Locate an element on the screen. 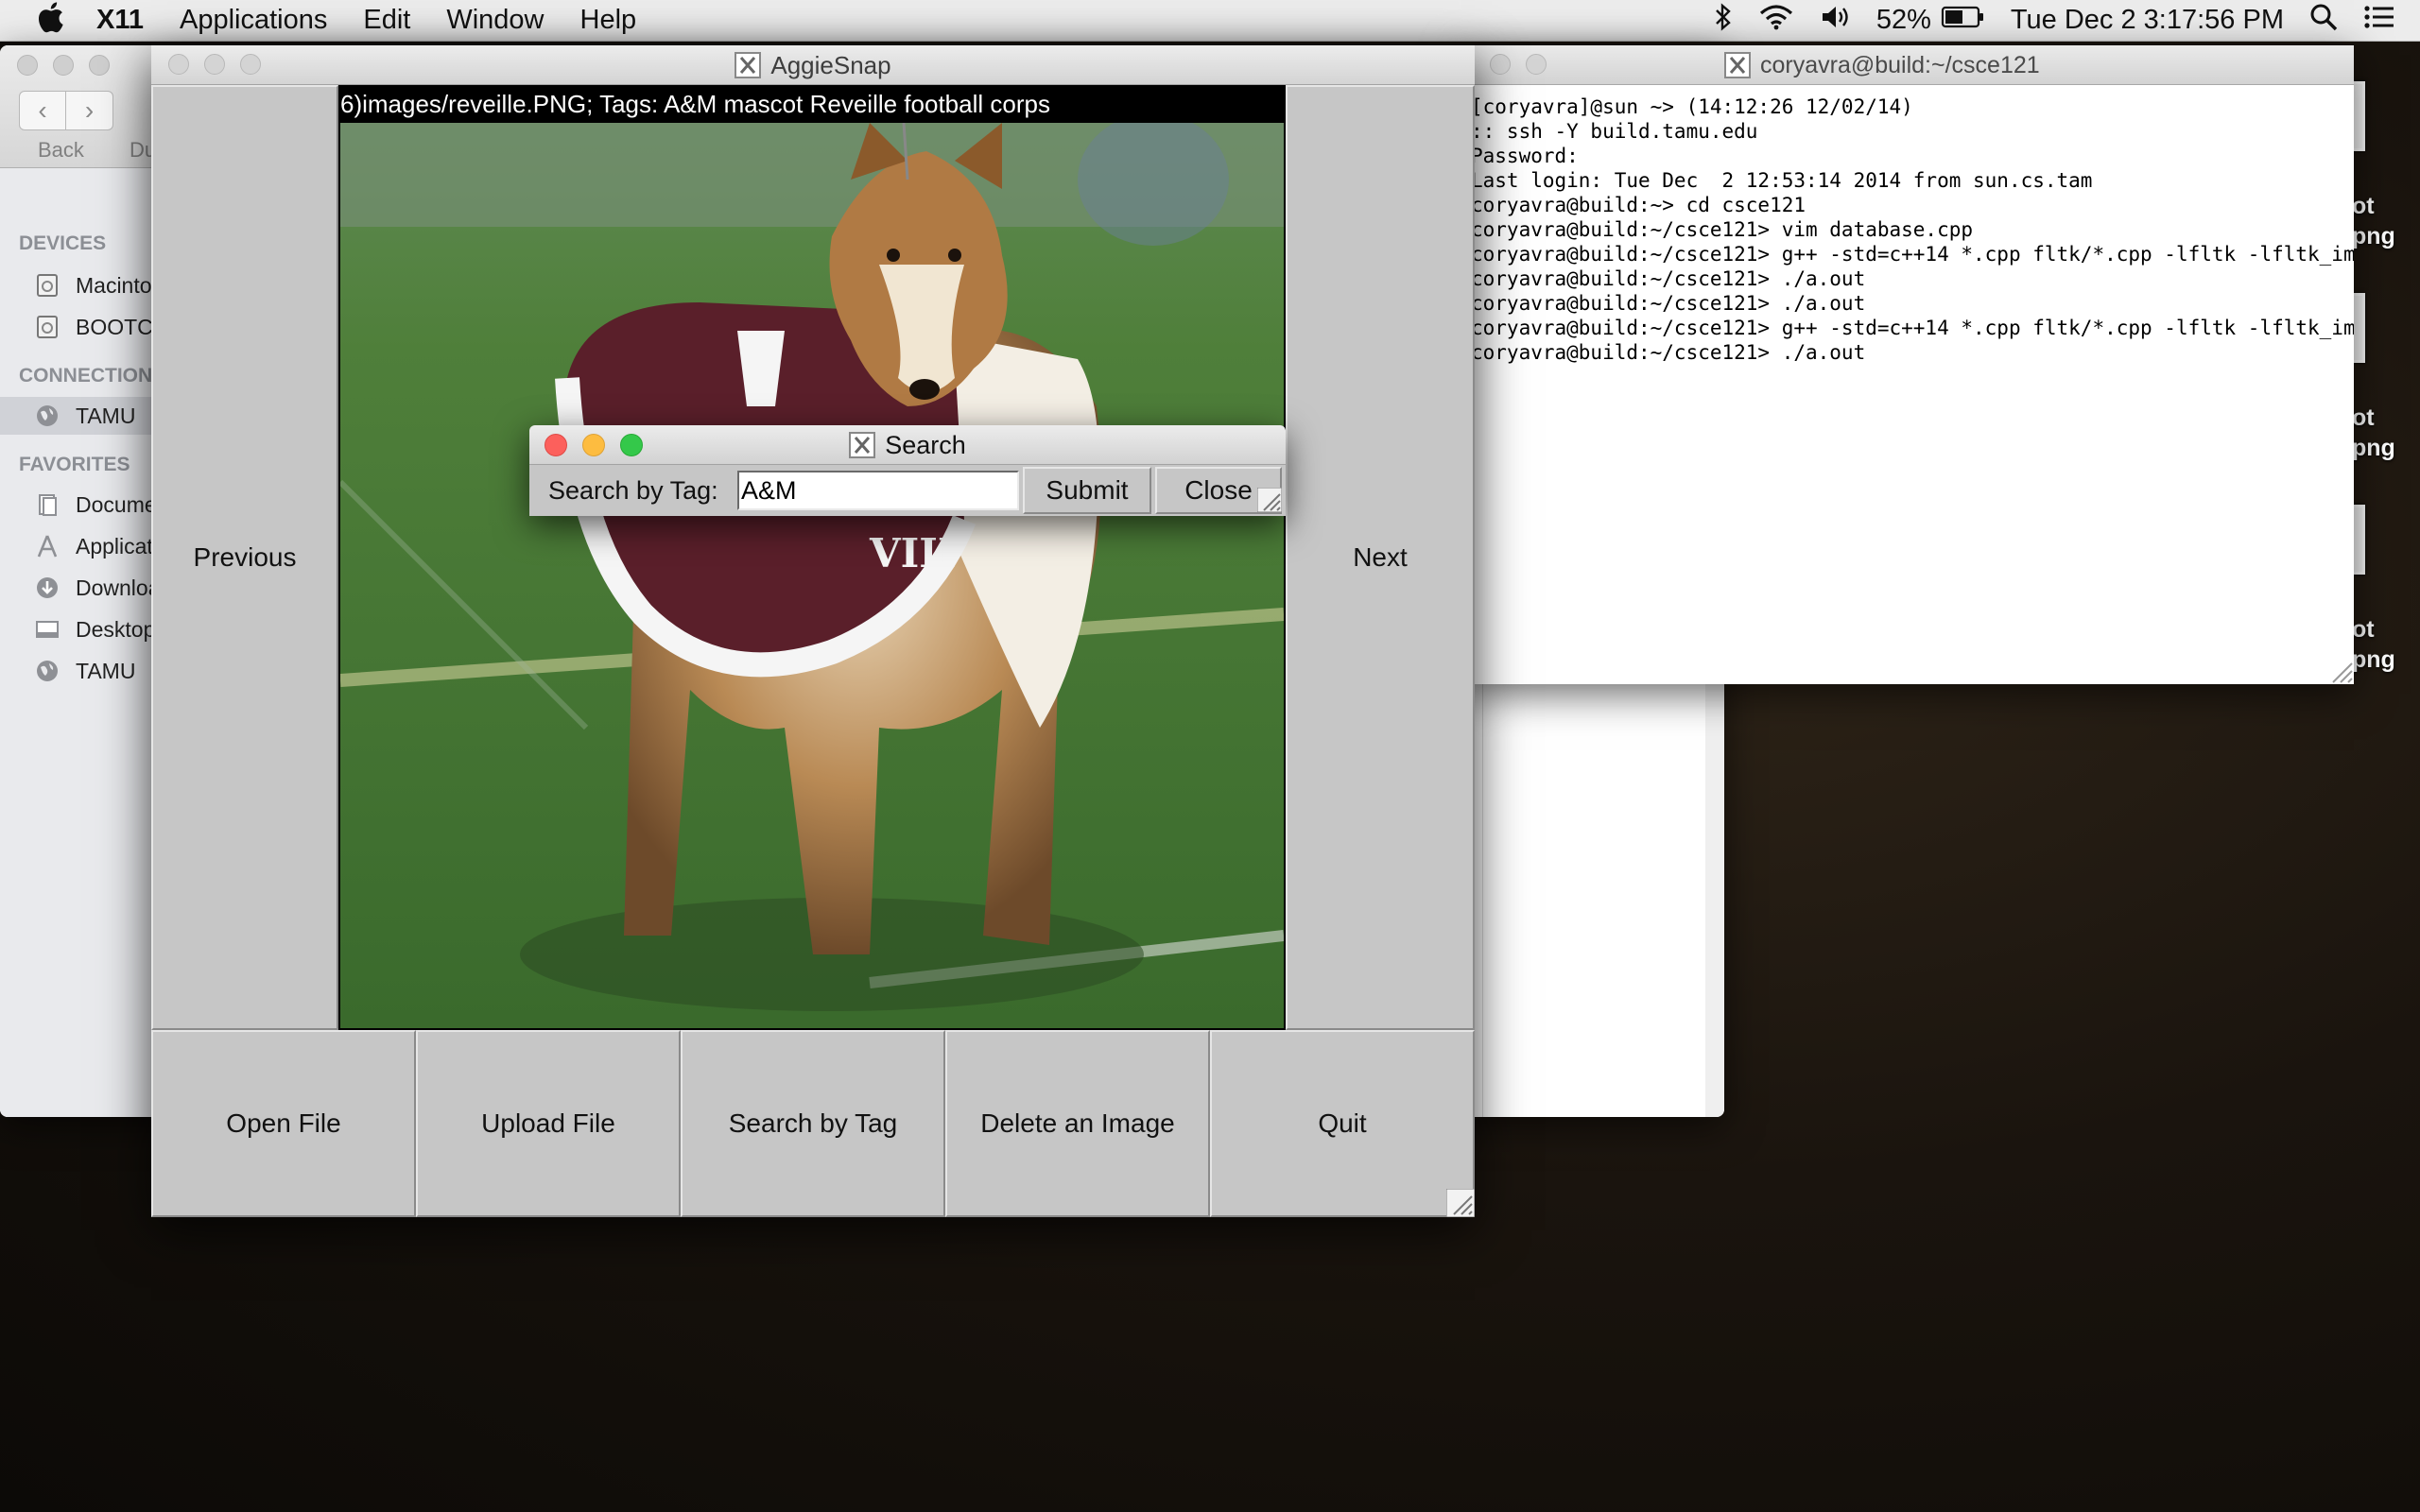  finder-close-button is located at coordinates (28, 65).